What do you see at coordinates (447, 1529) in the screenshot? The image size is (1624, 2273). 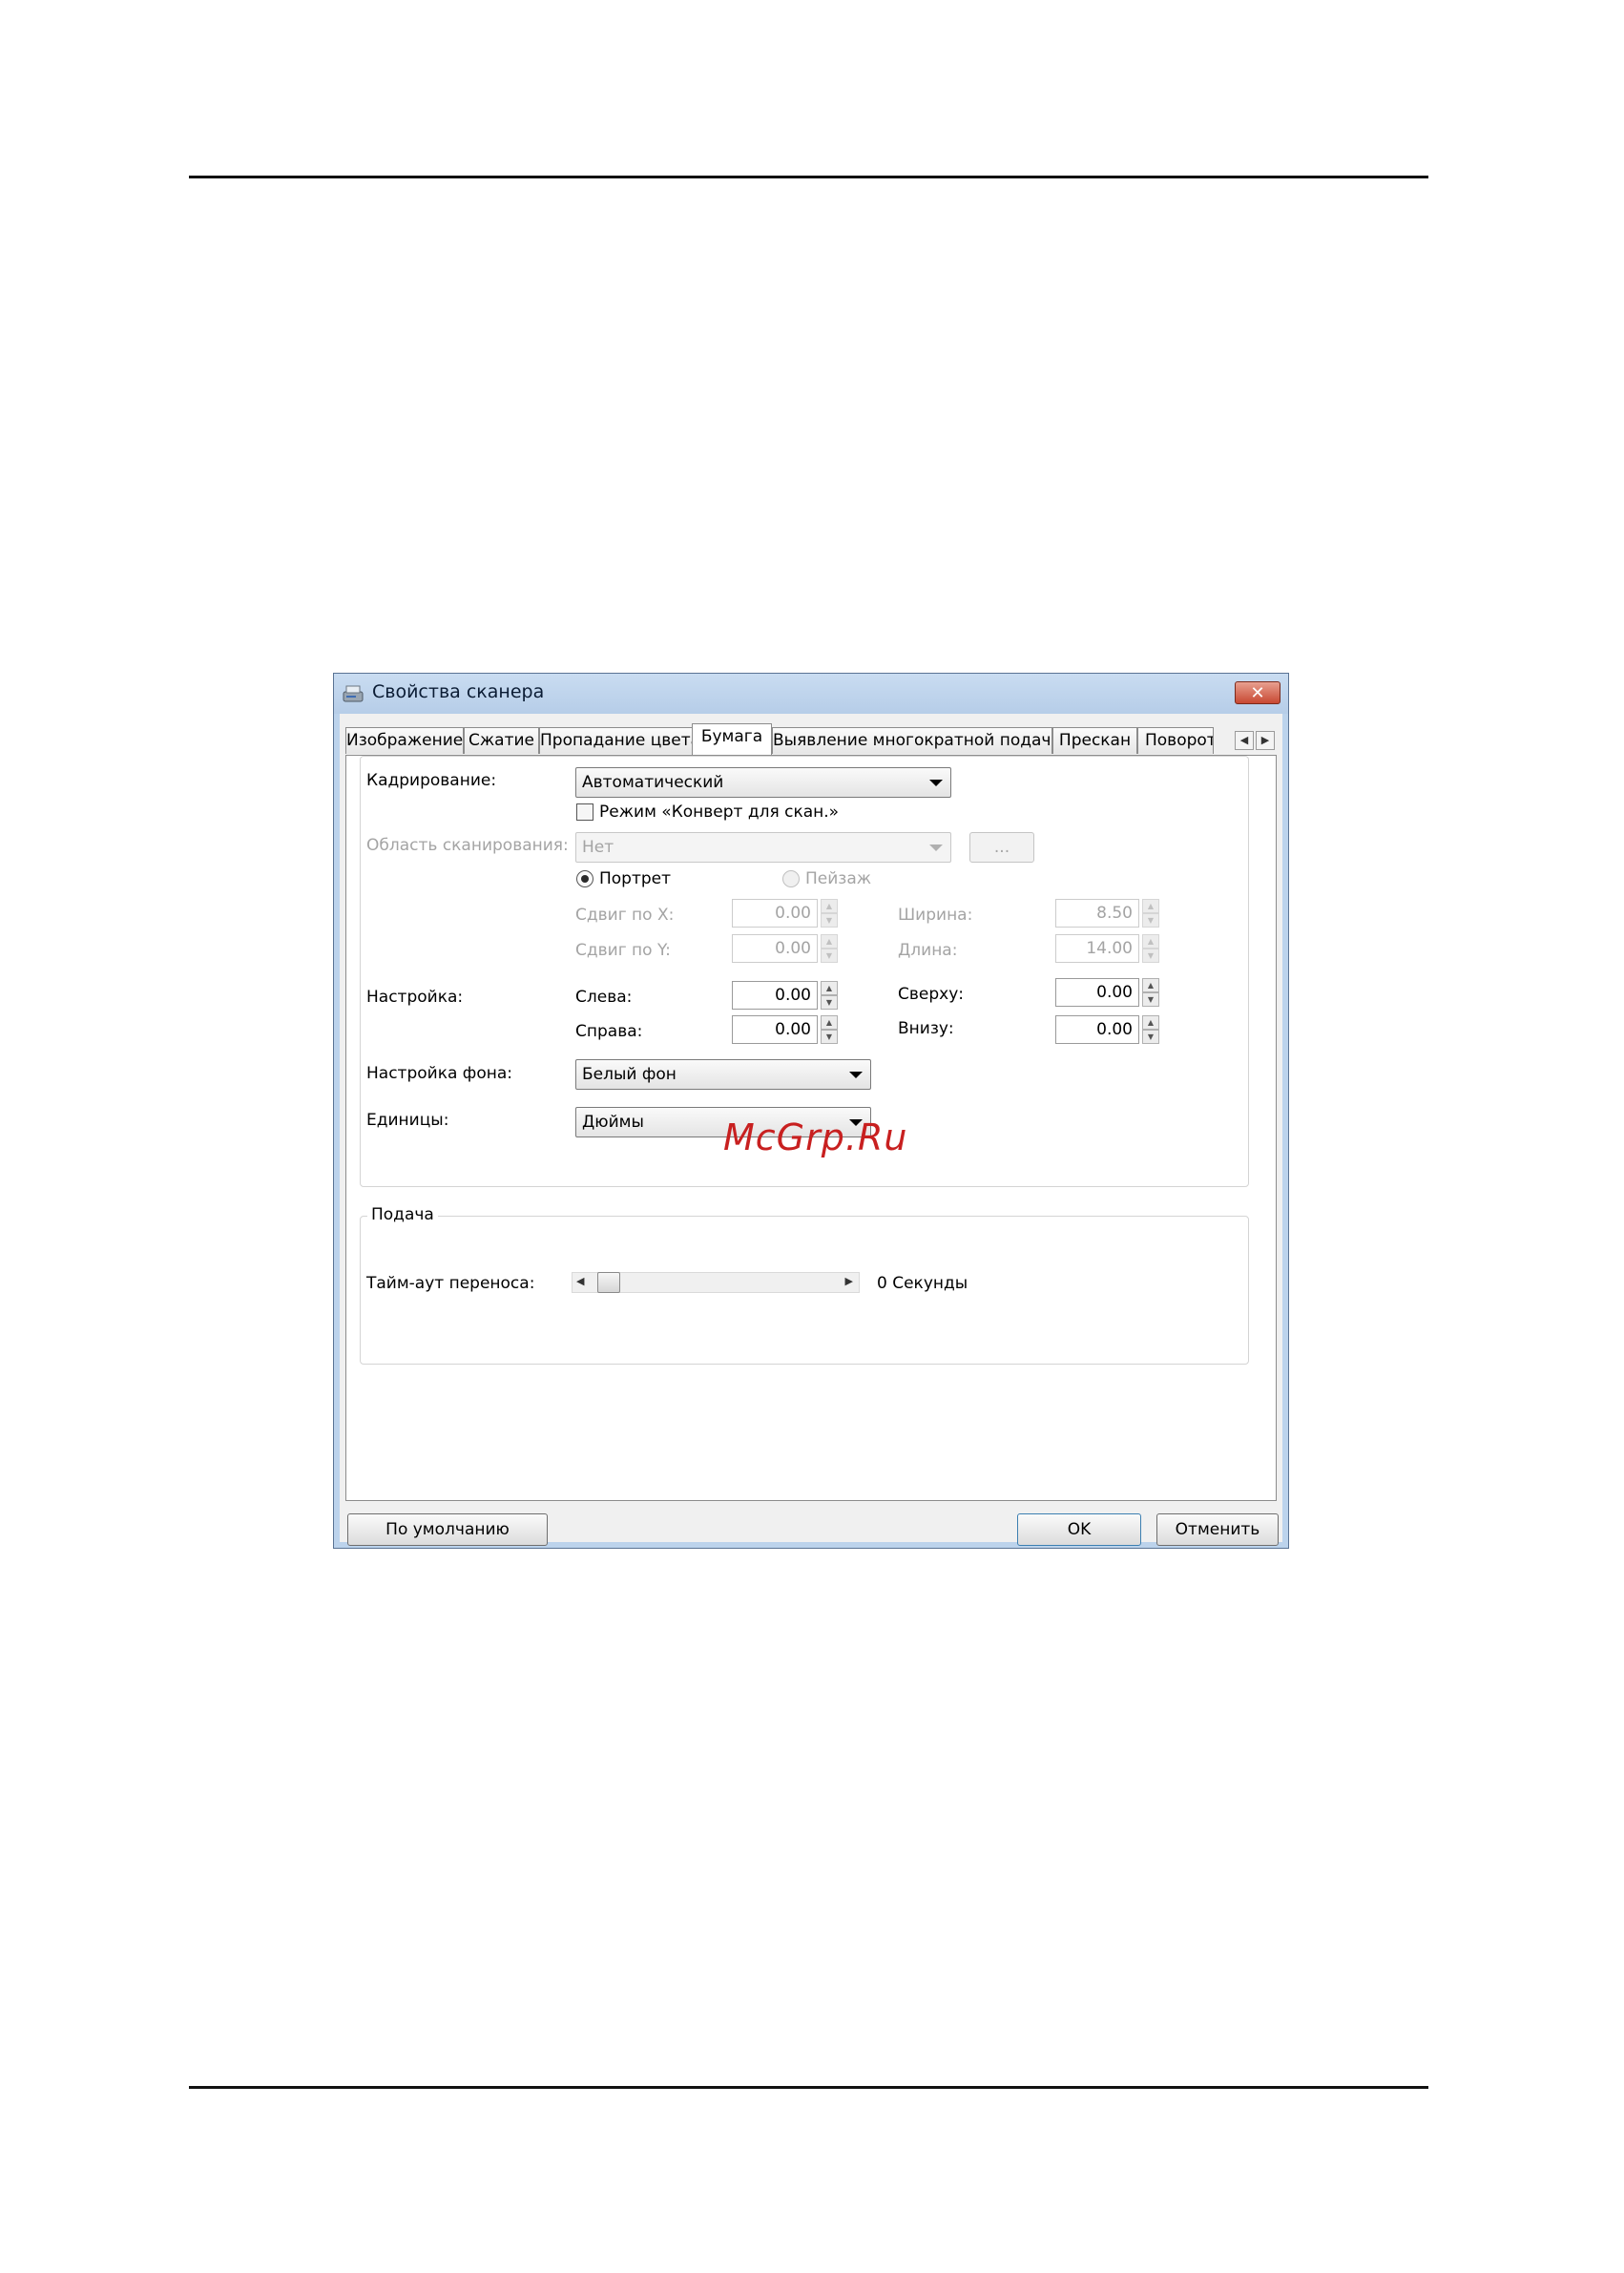 I see `default-button: По умолчанию` at bounding box center [447, 1529].